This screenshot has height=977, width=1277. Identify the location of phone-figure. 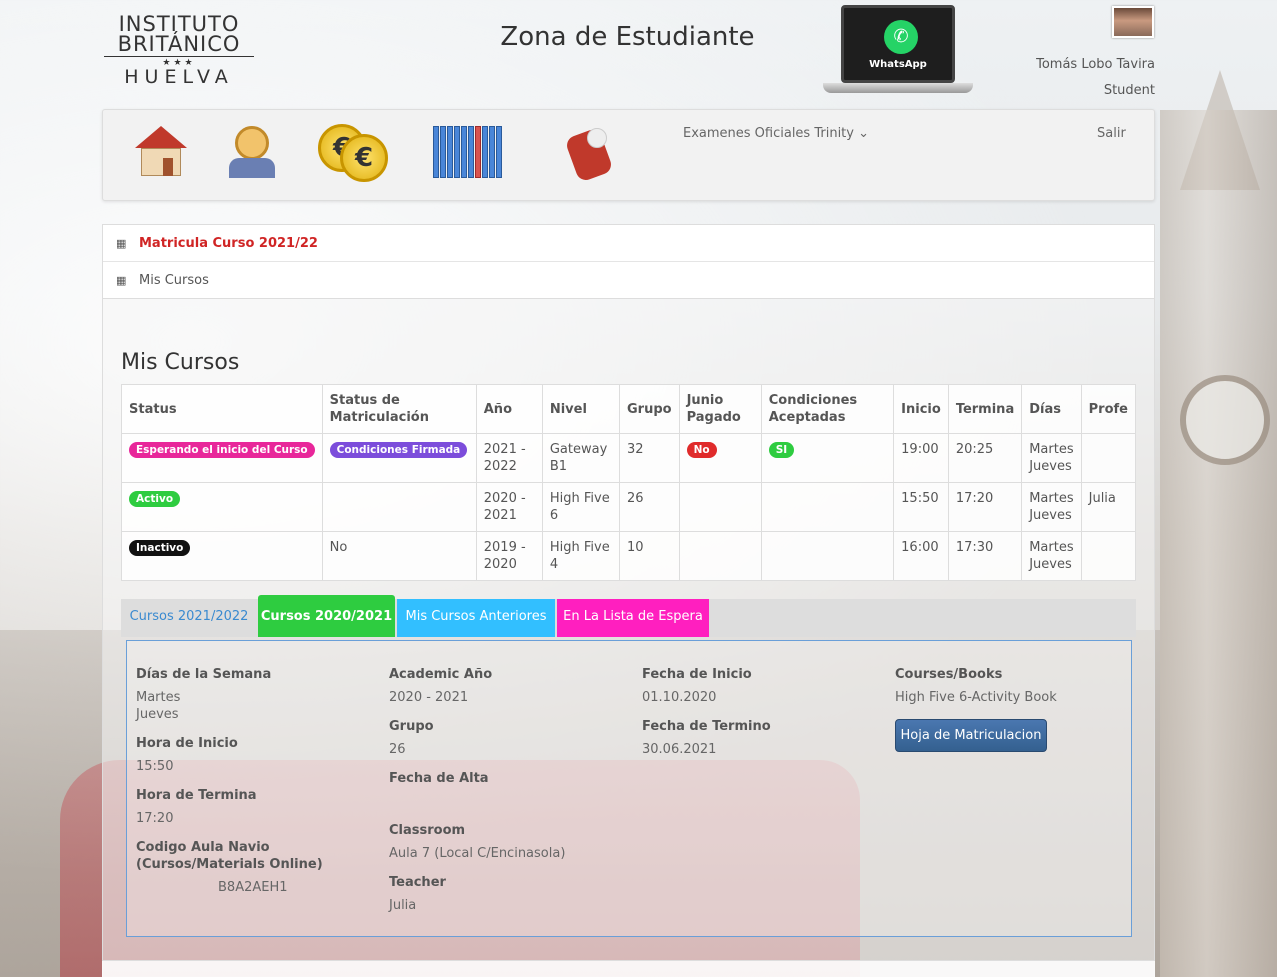
(597, 138).